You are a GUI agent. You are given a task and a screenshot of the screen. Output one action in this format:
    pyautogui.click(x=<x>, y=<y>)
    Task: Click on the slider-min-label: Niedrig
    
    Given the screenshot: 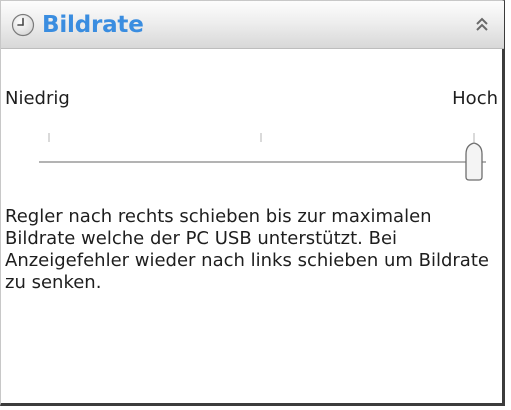 What is the action you would take?
    pyautogui.click(x=37, y=98)
    